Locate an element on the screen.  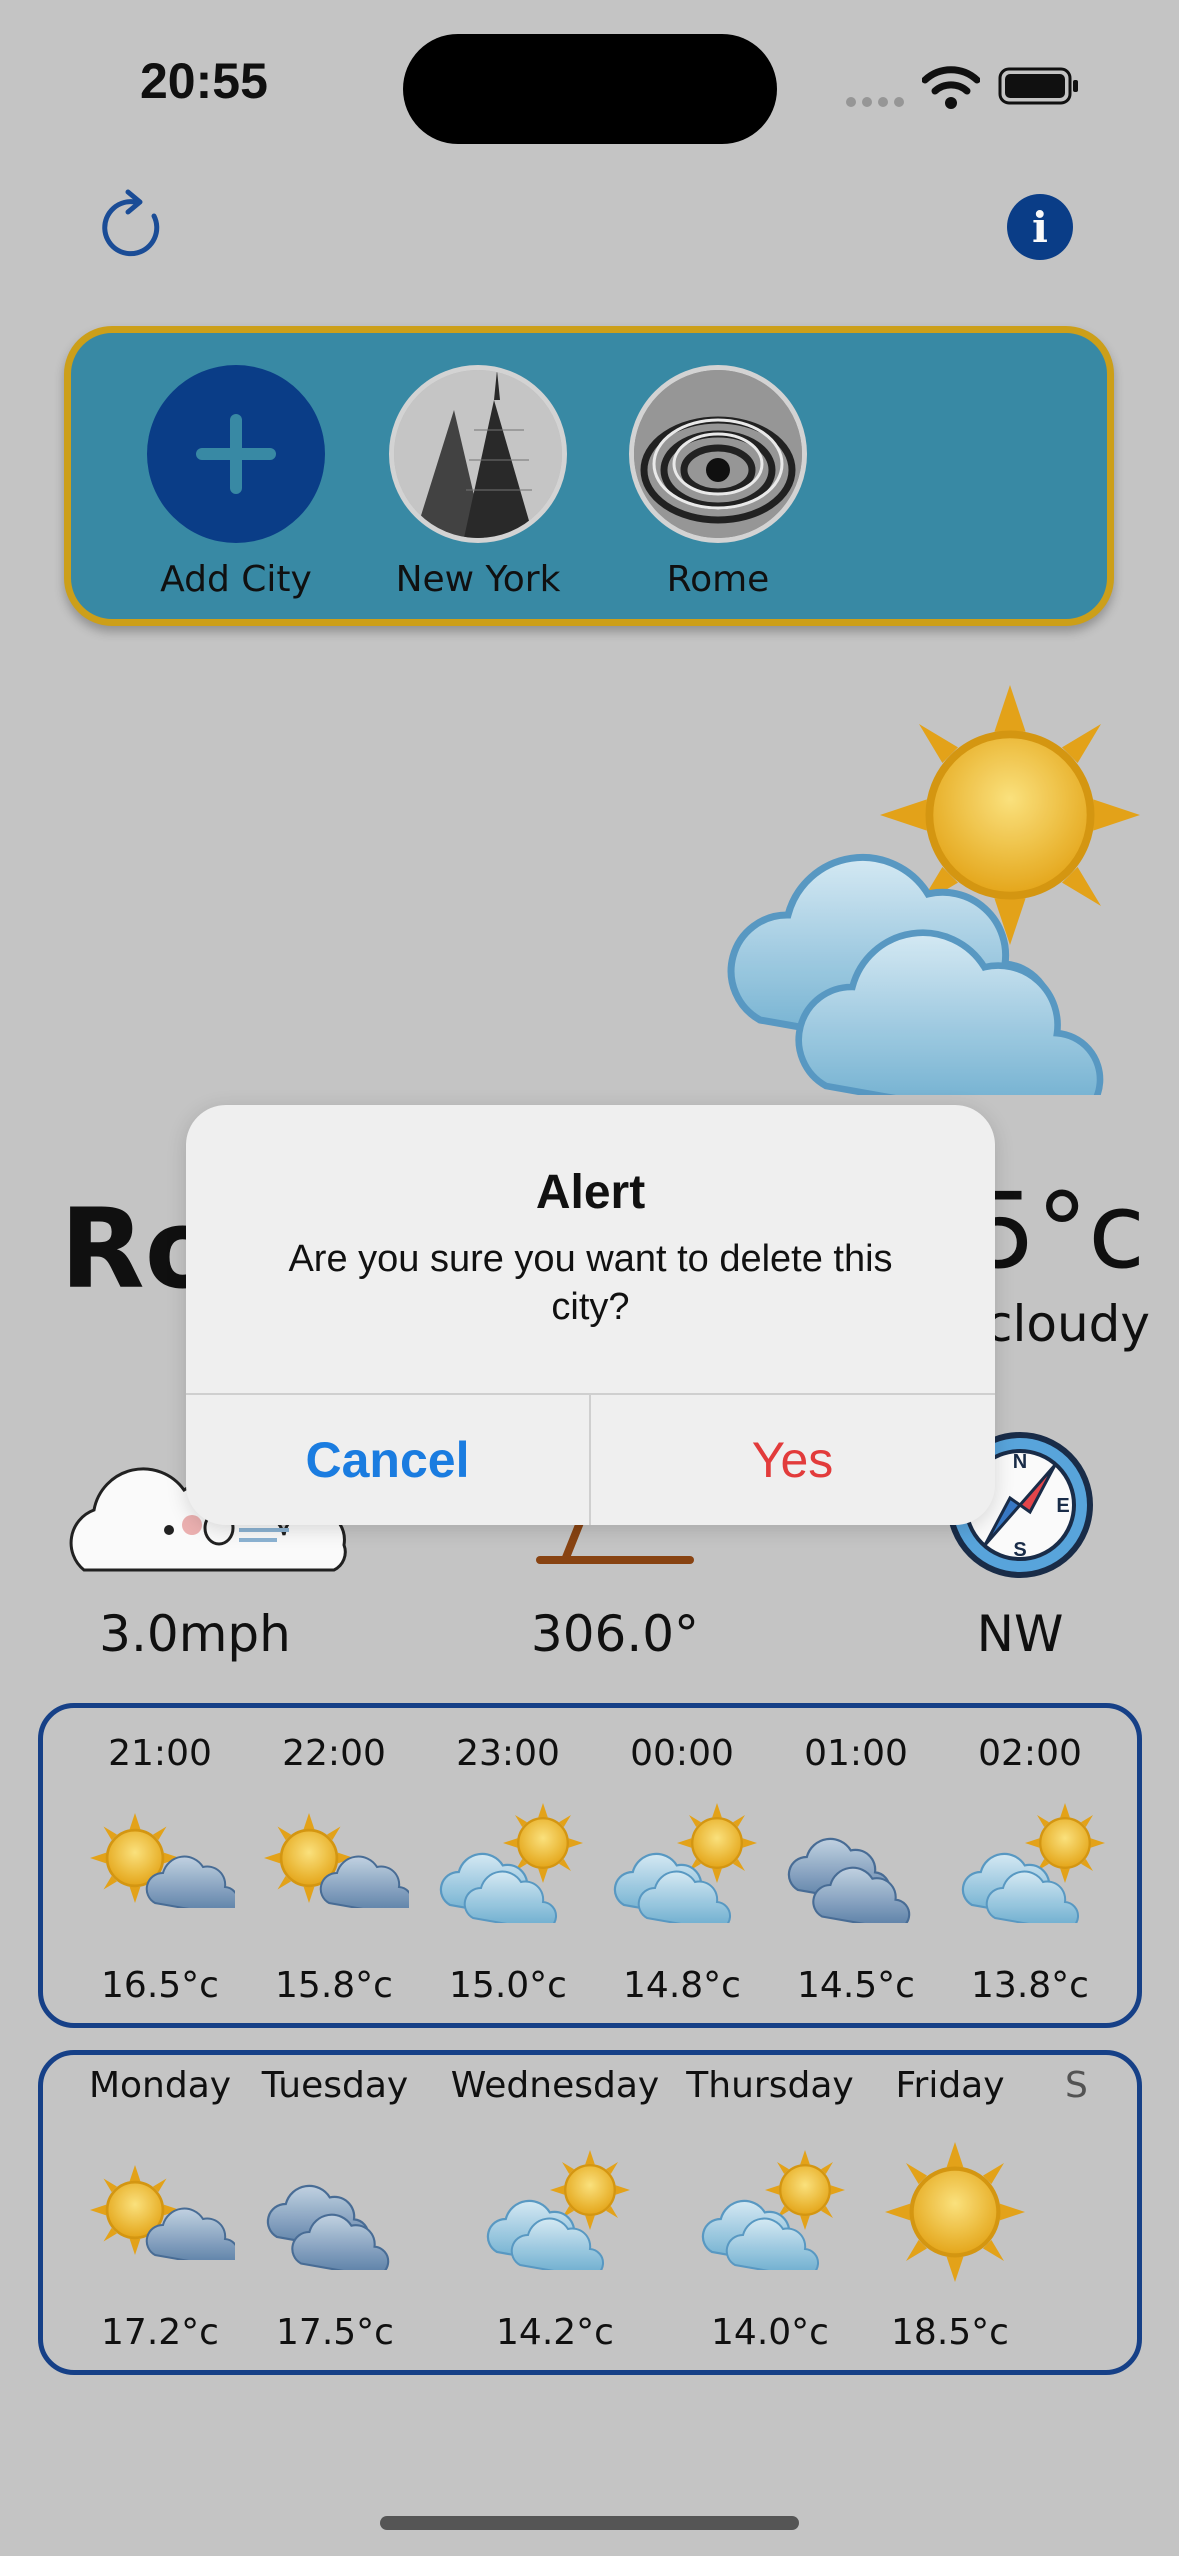
cancel-button: Cancel is located at coordinates (387, 1460).